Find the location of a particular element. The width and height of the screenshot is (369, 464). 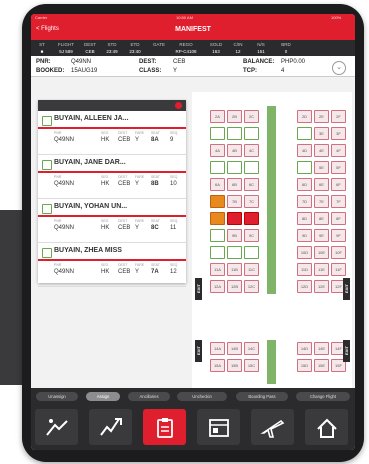

seat-14e: 14E is located at coordinates (321, 348).